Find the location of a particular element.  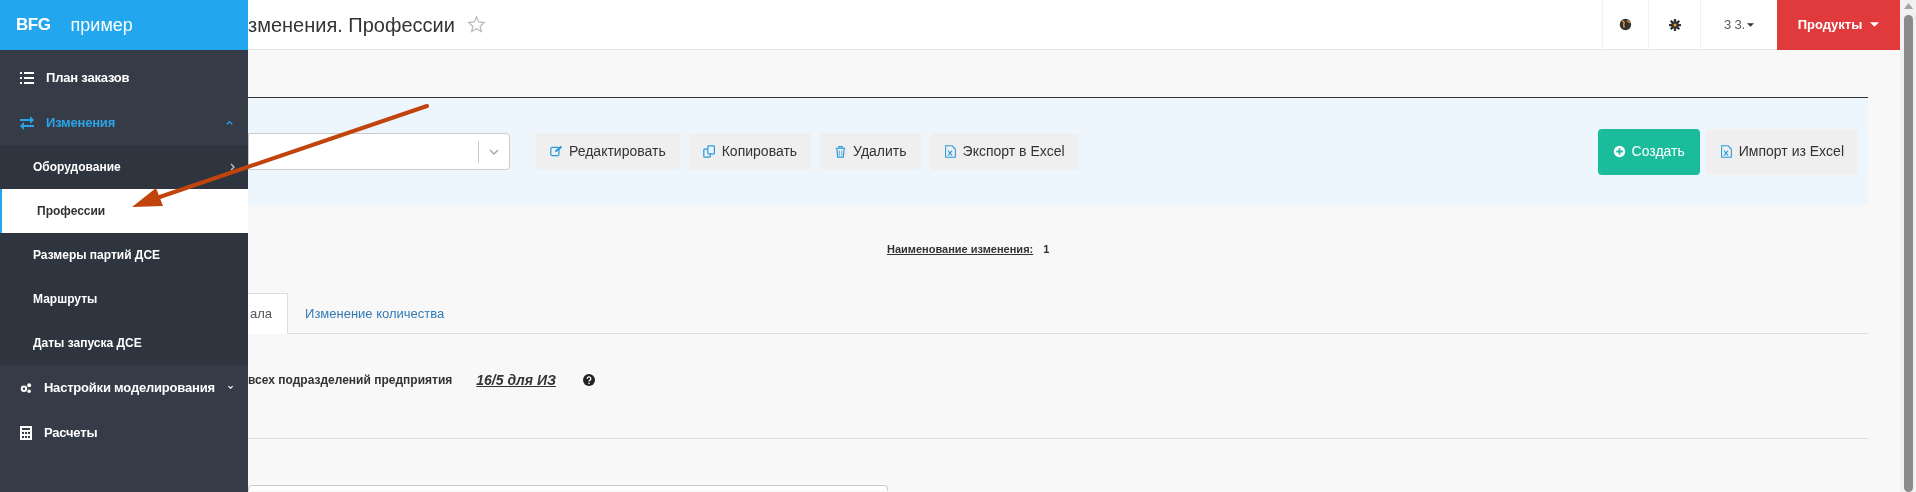

logo: BFG is located at coordinates (33, 25).